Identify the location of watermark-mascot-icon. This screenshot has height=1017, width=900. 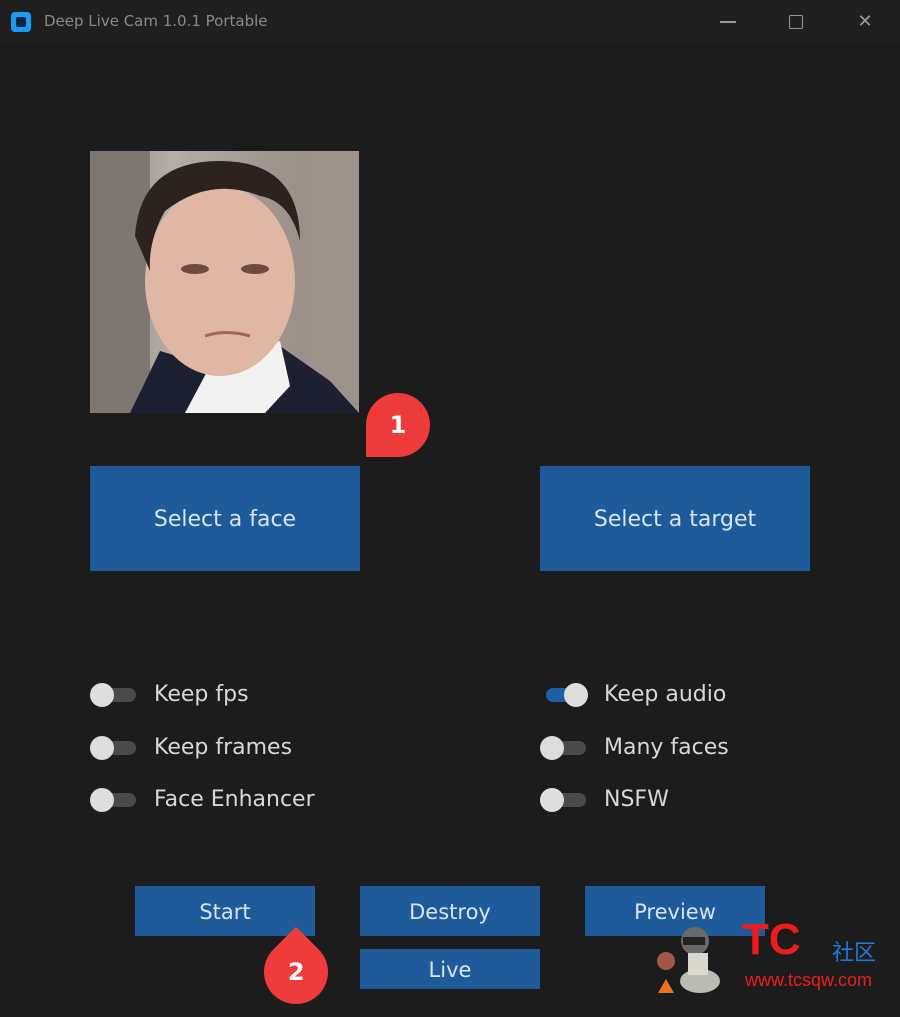
(688, 960).